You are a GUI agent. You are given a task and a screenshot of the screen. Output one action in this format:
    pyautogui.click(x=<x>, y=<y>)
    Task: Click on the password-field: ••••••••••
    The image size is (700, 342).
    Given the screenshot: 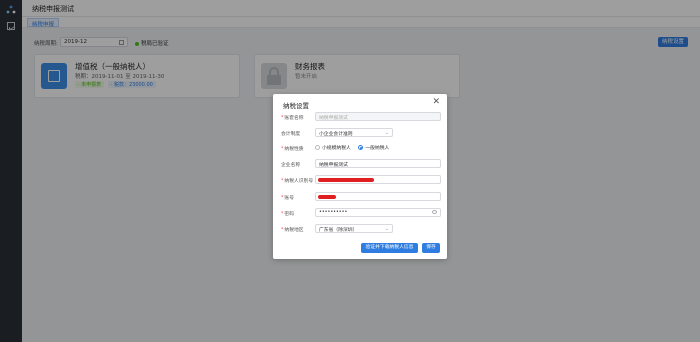 What is the action you would take?
    pyautogui.click(x=378, y=212)
    